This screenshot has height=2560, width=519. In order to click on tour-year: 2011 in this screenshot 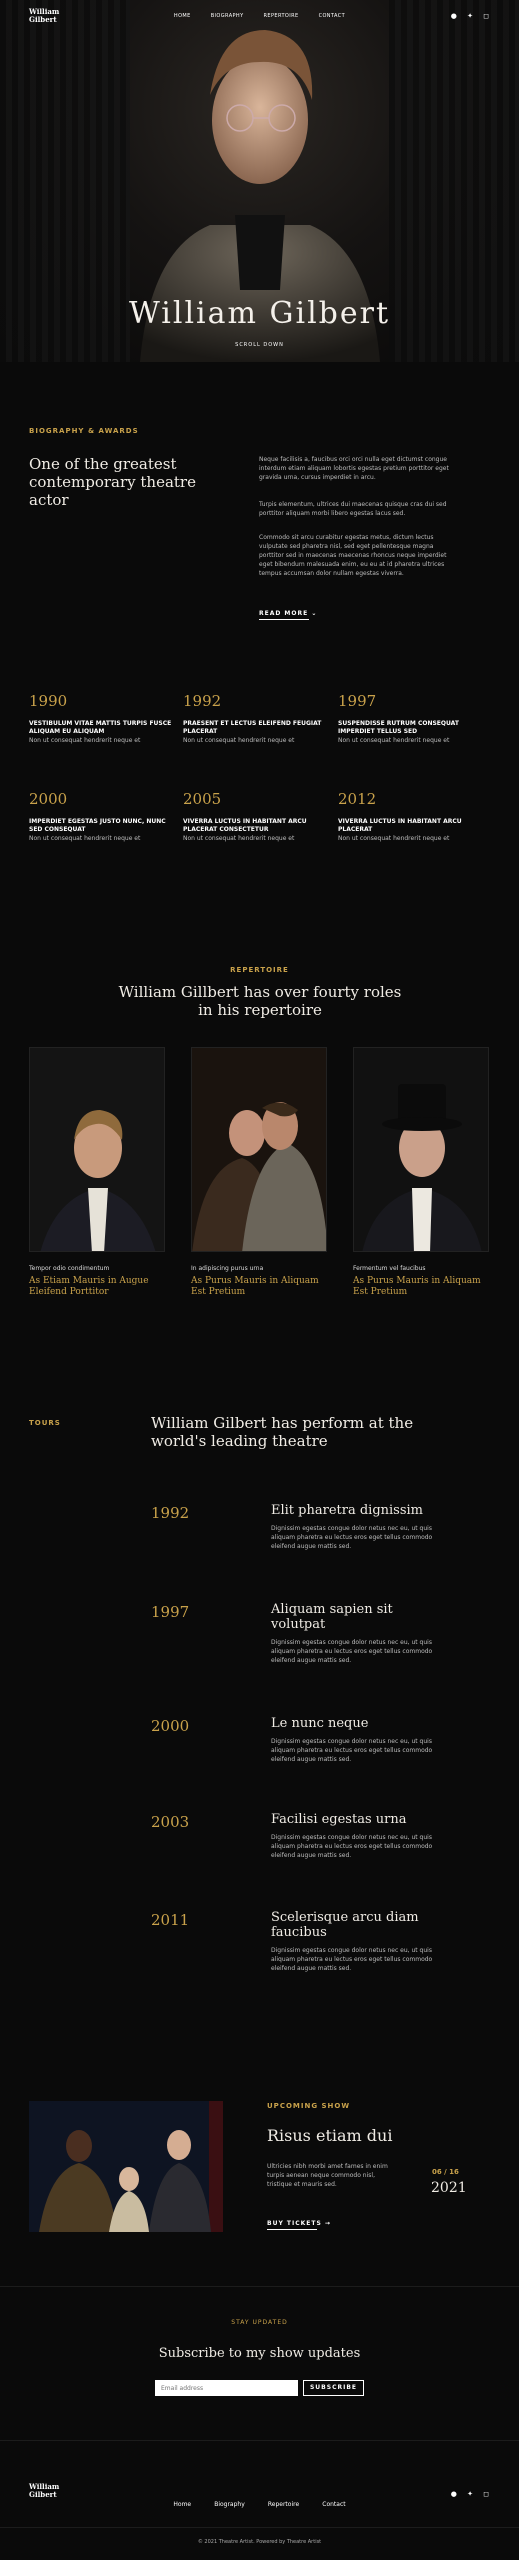, I will do `click(170, 1920)`.